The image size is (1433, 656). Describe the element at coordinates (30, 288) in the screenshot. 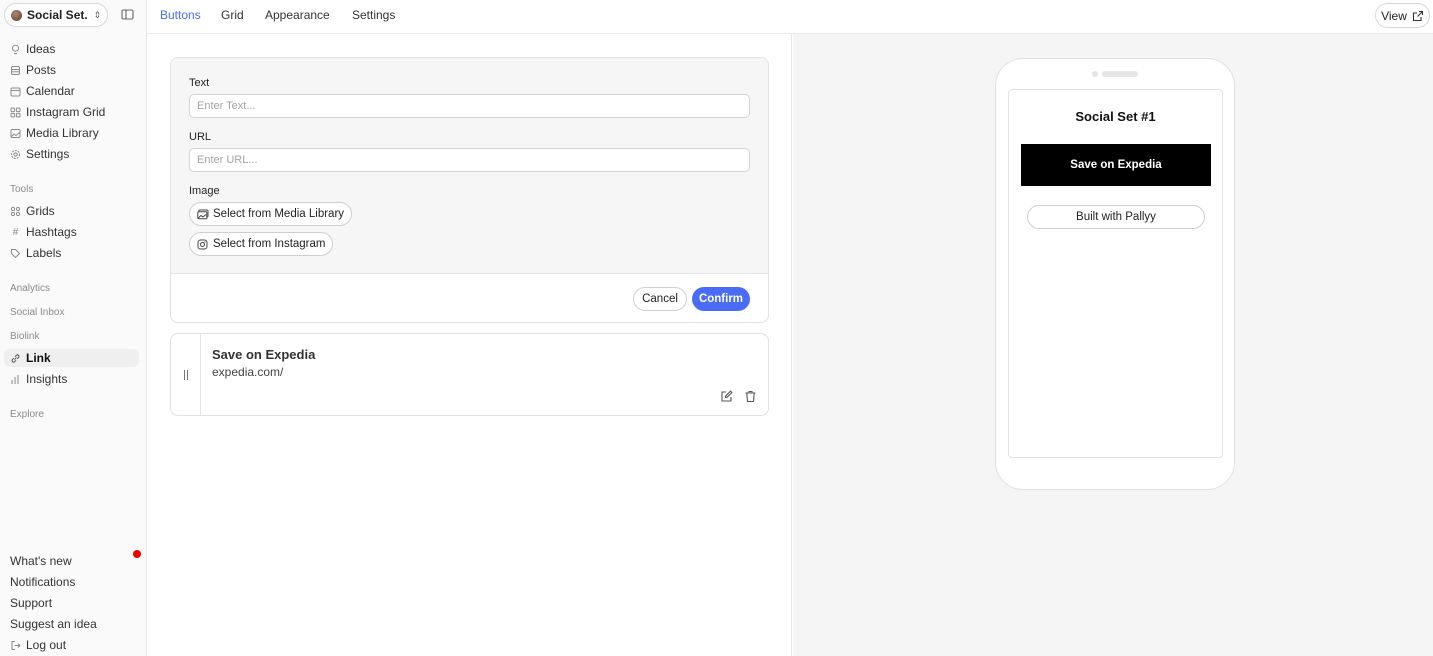

I see `section-label-analytics: Analytics` at that location.